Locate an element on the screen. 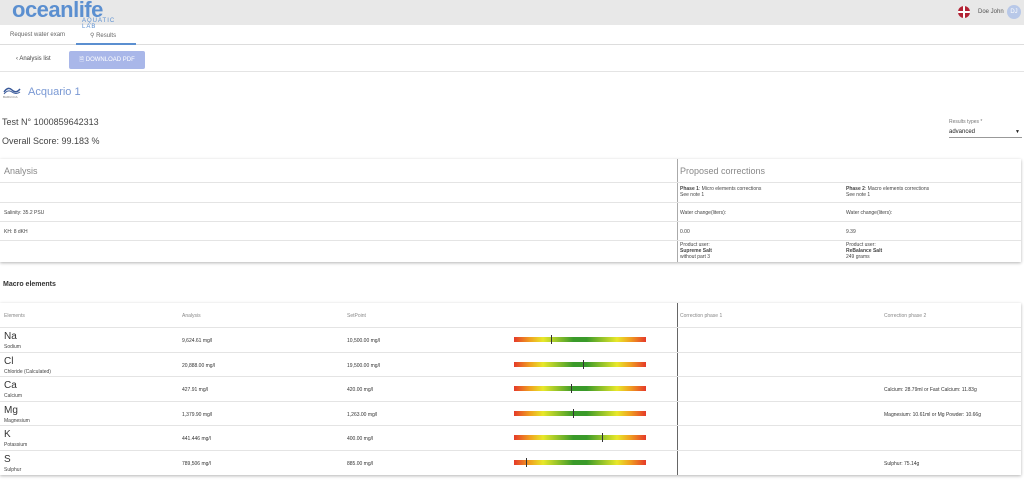 This screenshot has height=483, width=1024. header-elements: Elements is located at coordinates (14, 316).